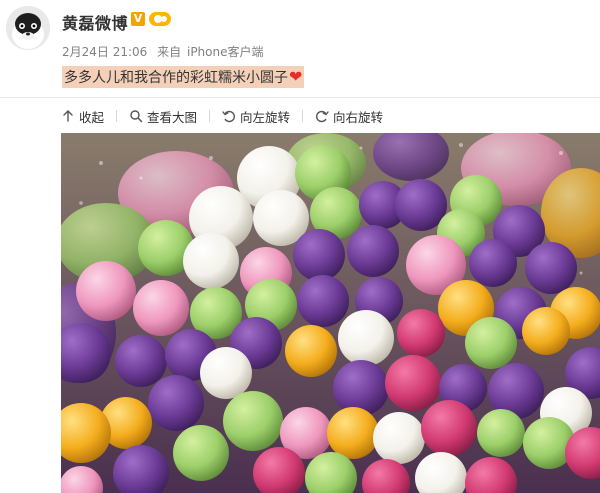  Describe the element at coordinates (225, 52) in the screenshot. I see `post-source: iPhone客户端` at that location.